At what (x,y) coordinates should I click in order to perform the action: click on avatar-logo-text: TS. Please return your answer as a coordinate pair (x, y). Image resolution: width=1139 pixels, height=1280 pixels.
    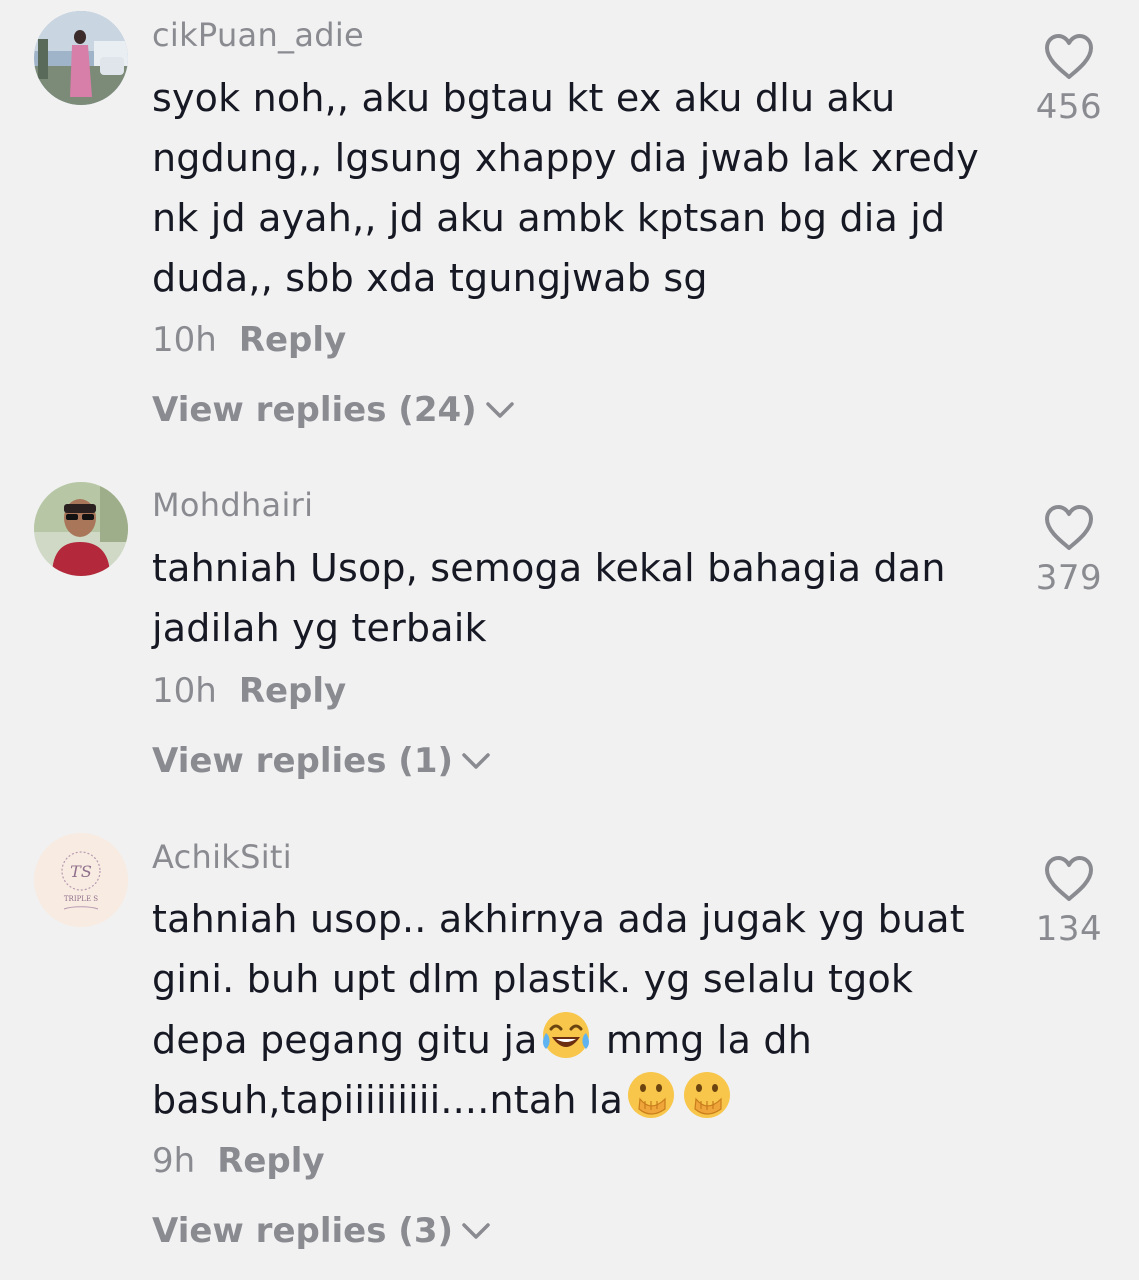
    Looking at the image, I should click on (81, 871).